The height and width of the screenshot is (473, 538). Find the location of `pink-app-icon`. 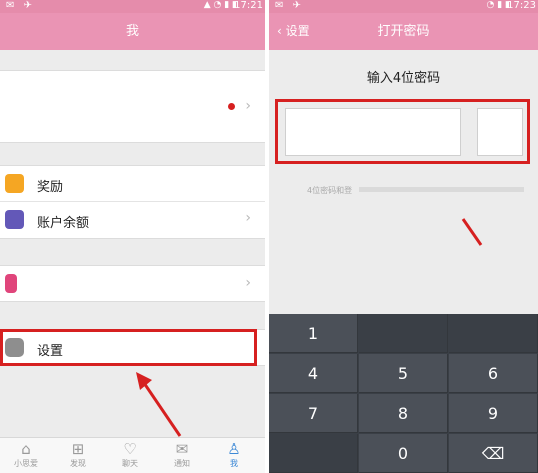

pink-app-icon is located at coordinates (11, 283).